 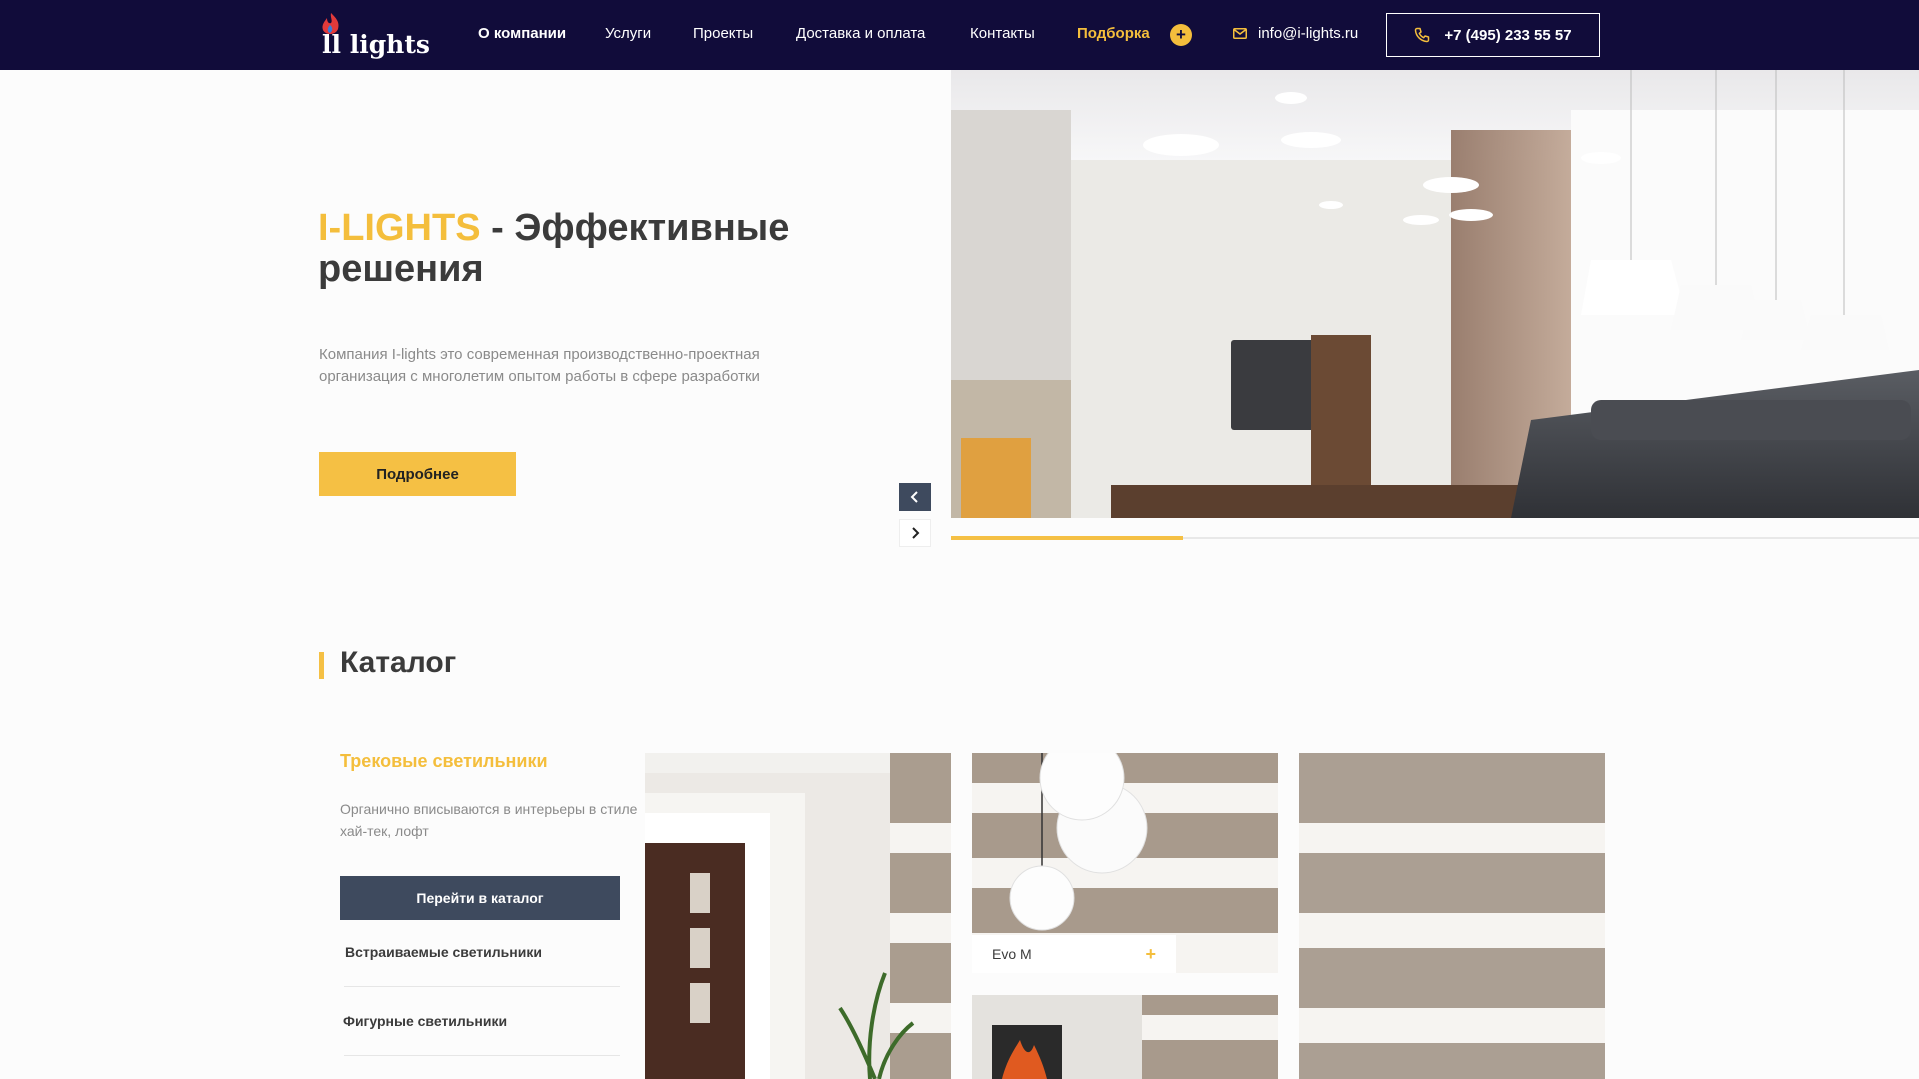 What do you see at coordinates (443, 952) in the screenshot?
I see `category-item: Встраиваемые светильники` at bounding box center [443, 952].